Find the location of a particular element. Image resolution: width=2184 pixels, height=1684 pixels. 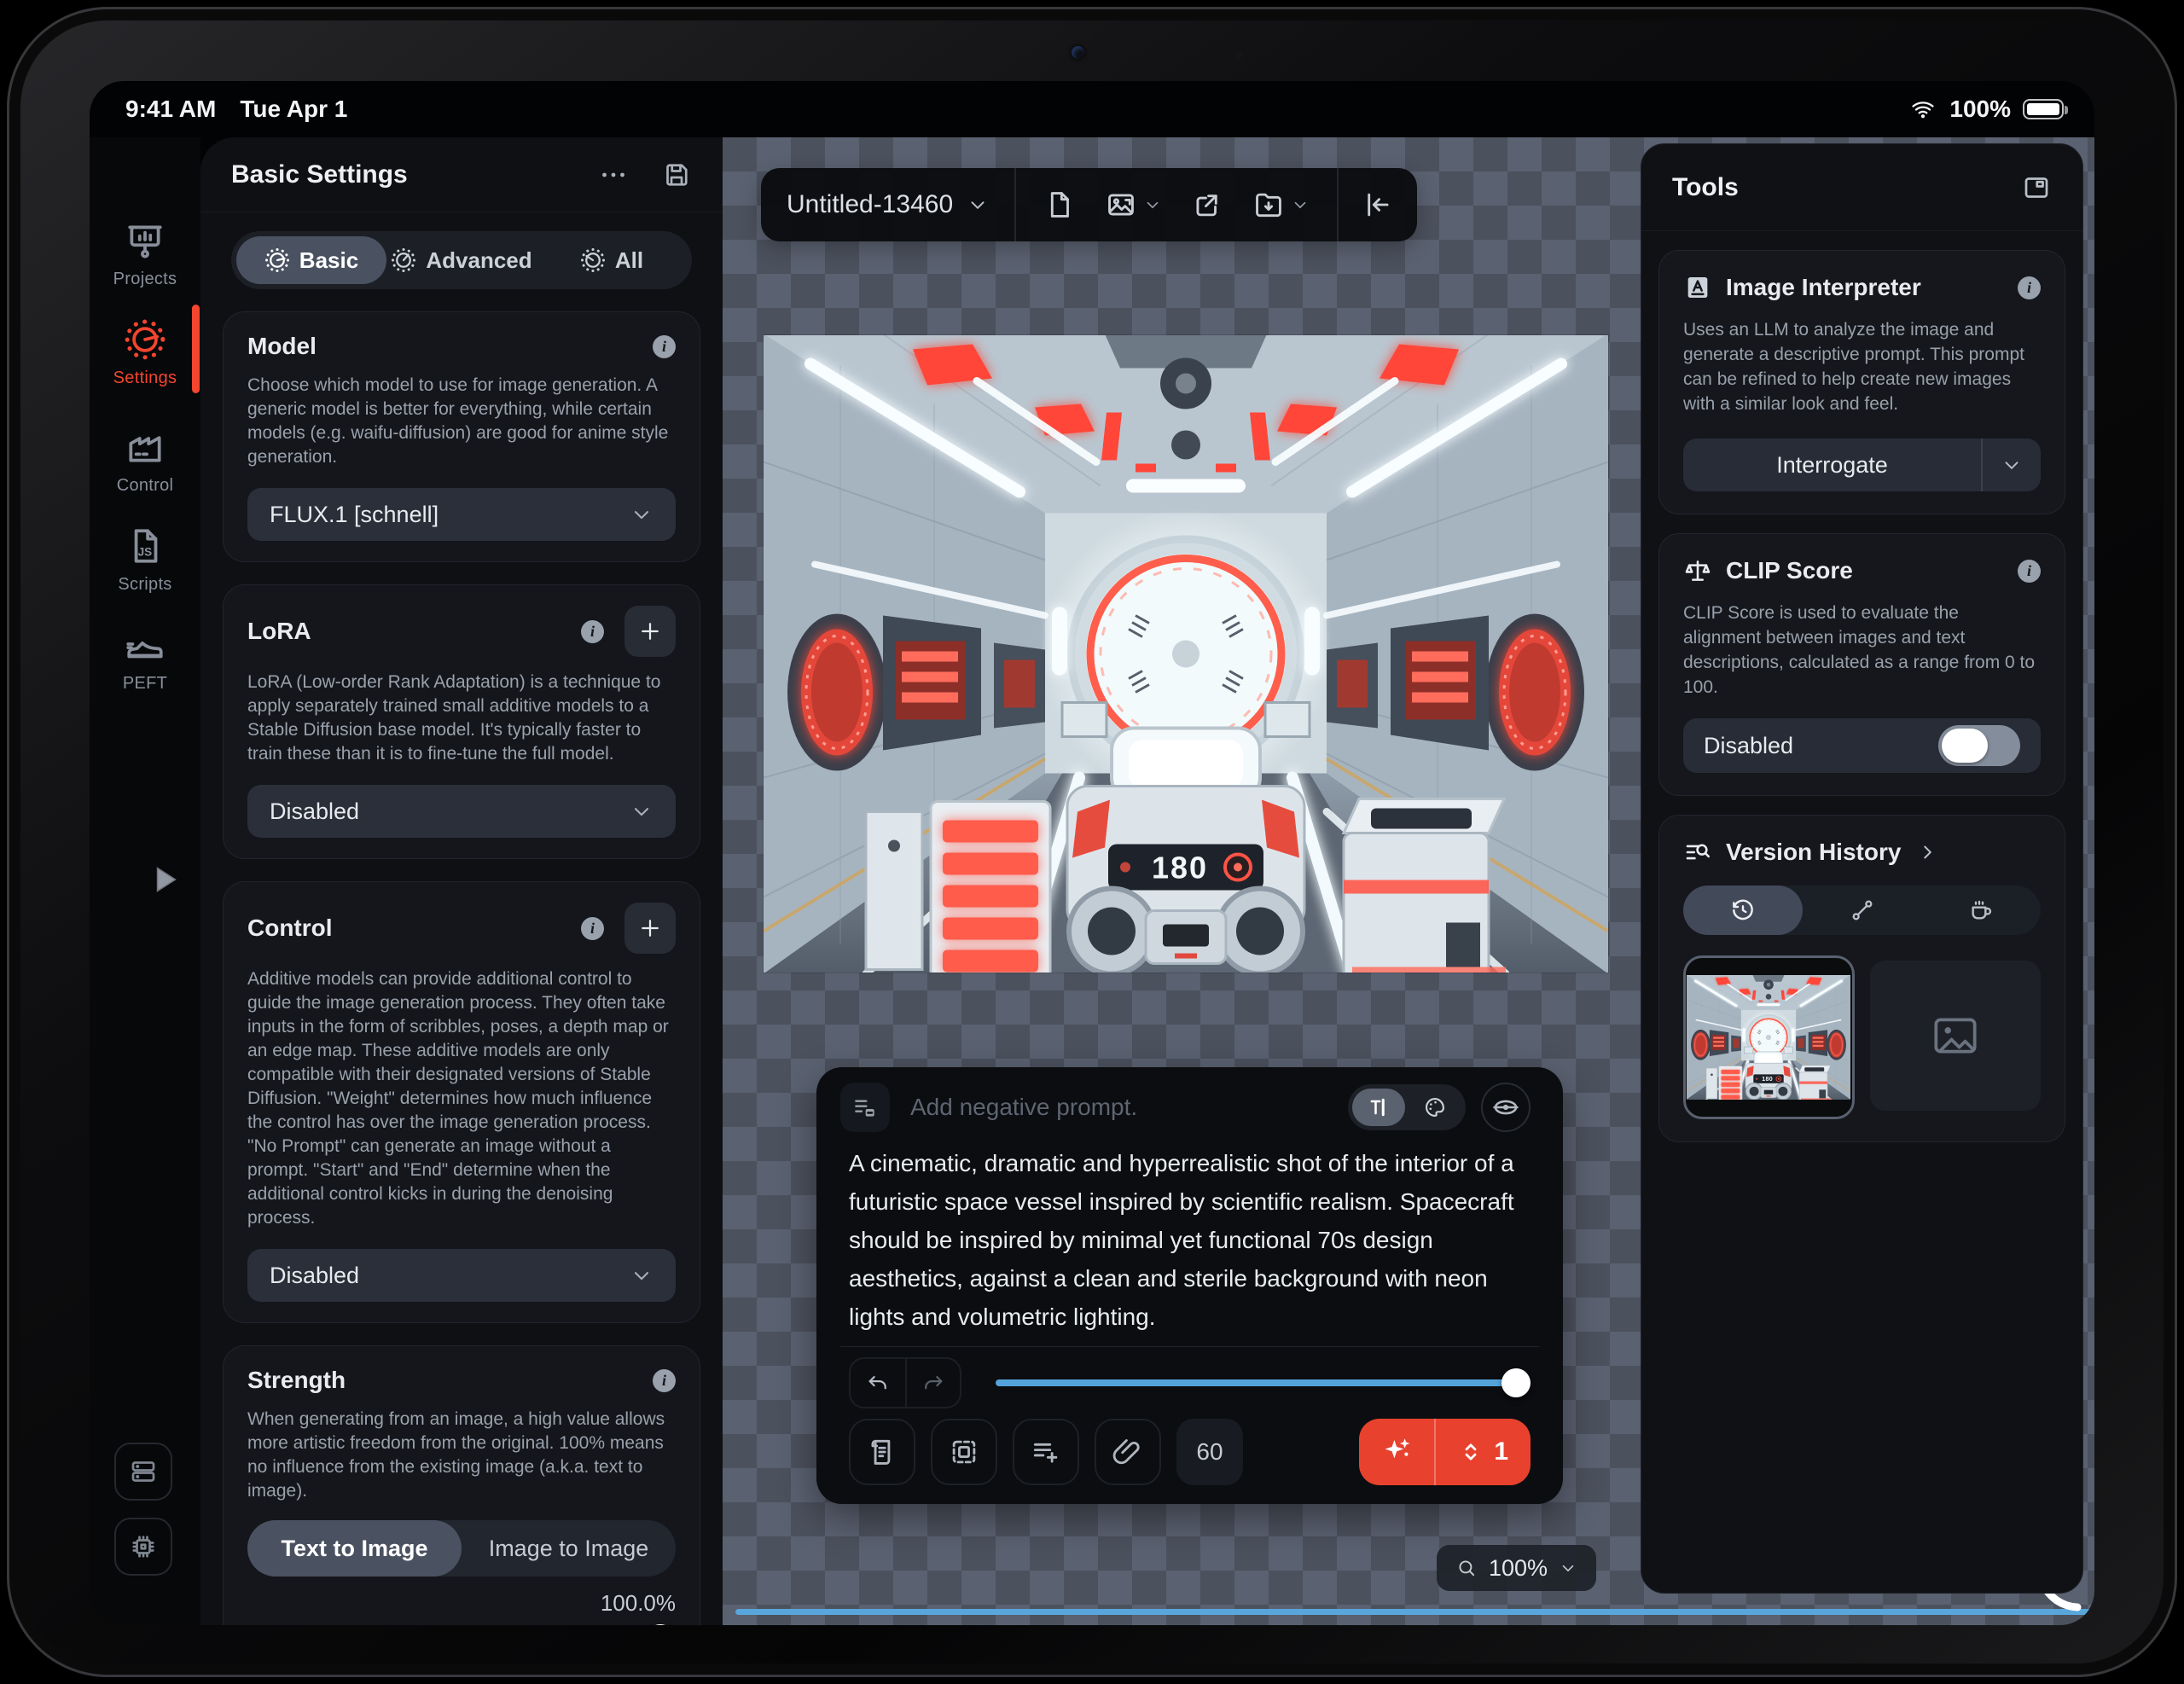

document-title-dropdown: Untitled-13460 is located at coordinates (888, 204).